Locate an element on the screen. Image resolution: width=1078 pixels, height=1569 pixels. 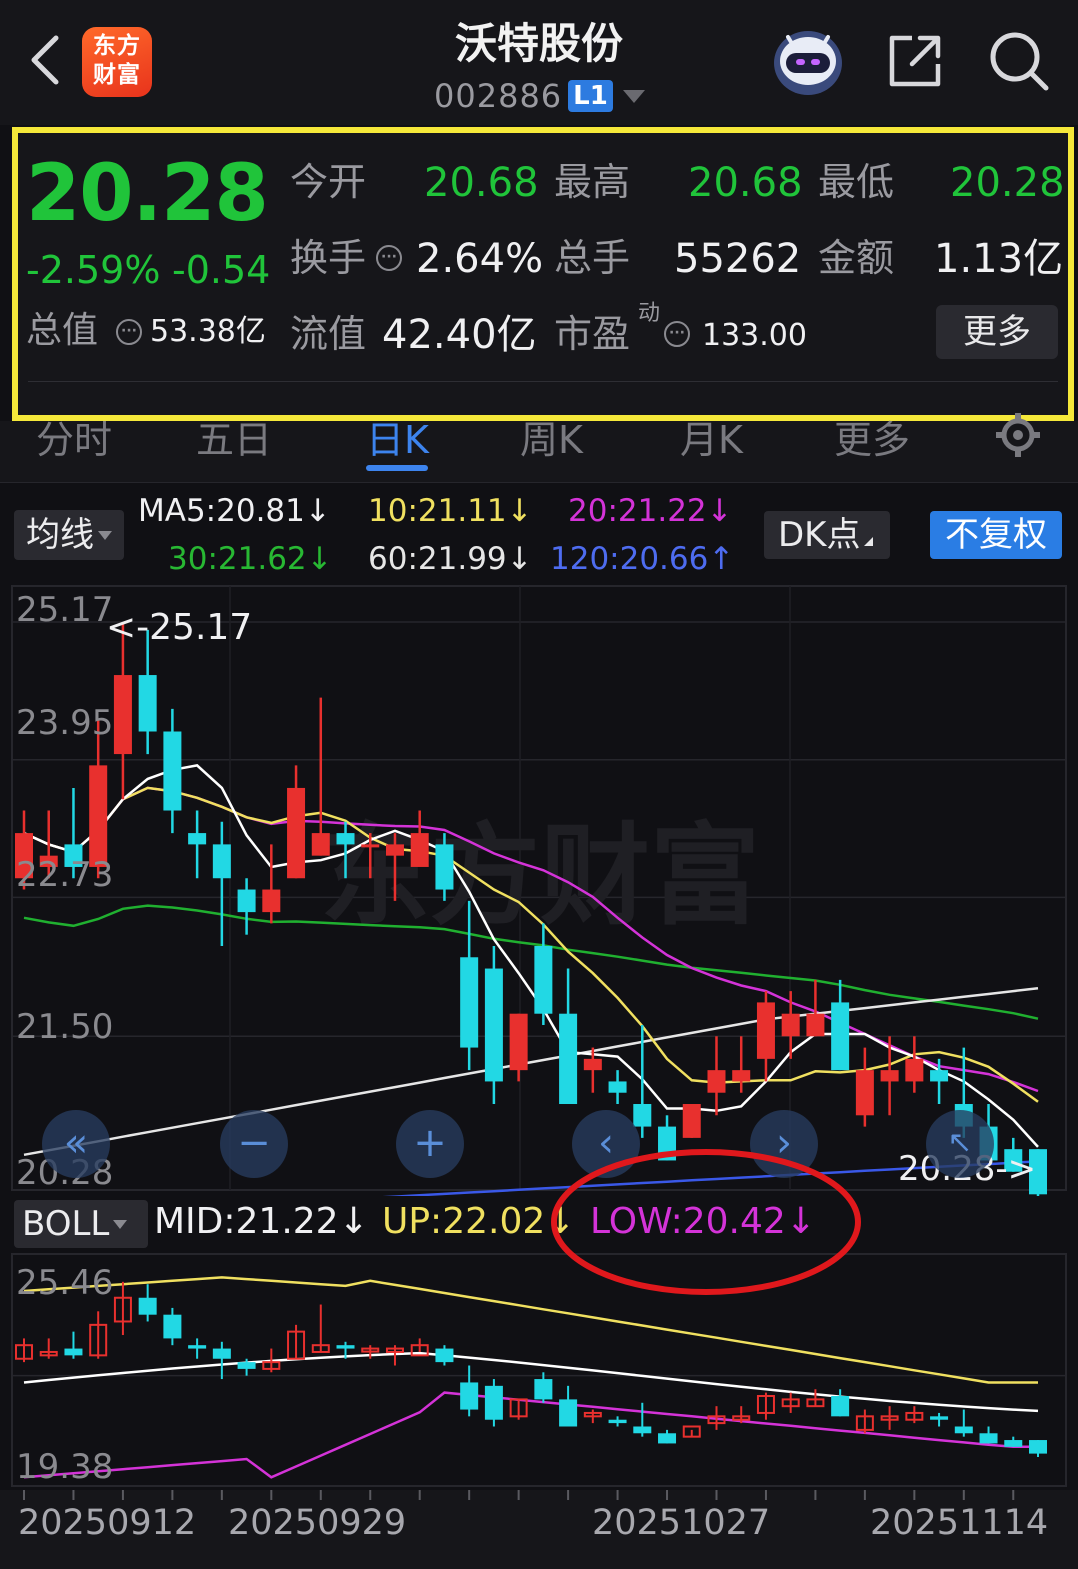
back-arrow-icon is located at coordinates (44, 60).